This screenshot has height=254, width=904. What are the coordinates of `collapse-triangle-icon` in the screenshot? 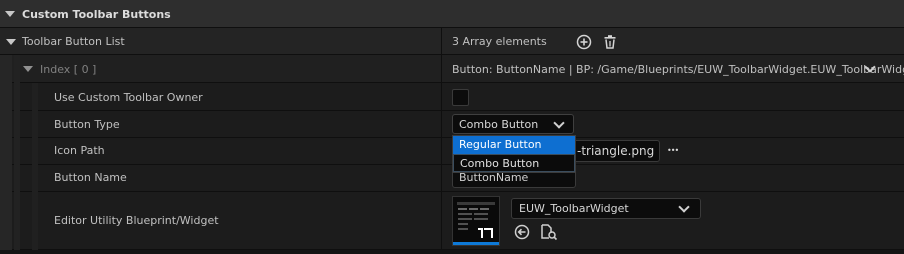 It's located at (10, 14).